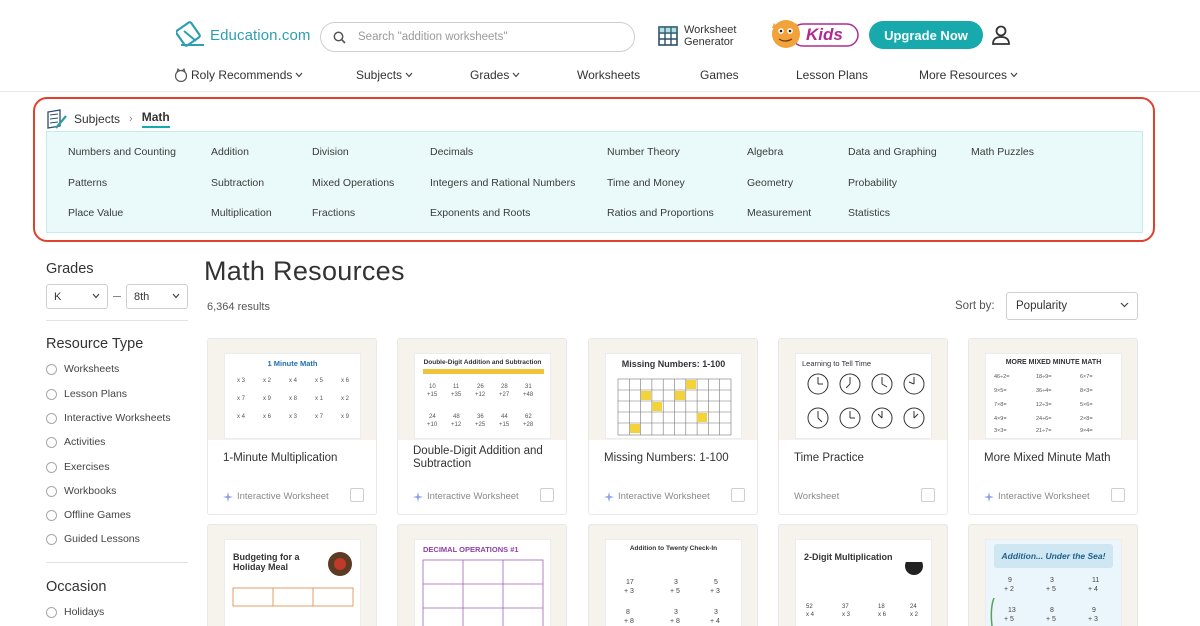  Describe the element at coordinates (926, 35) in the screenshot. I see `upgrade-now-button: Upgrade Now` at that location.